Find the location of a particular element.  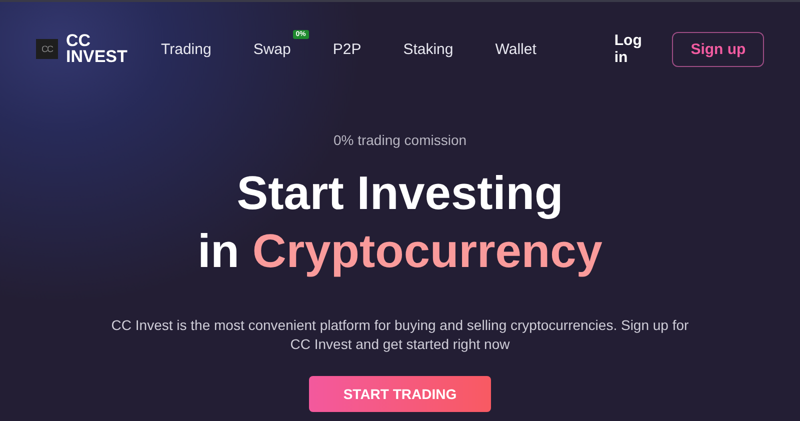

nav-link: Staking is located at coordinates (428, 49).